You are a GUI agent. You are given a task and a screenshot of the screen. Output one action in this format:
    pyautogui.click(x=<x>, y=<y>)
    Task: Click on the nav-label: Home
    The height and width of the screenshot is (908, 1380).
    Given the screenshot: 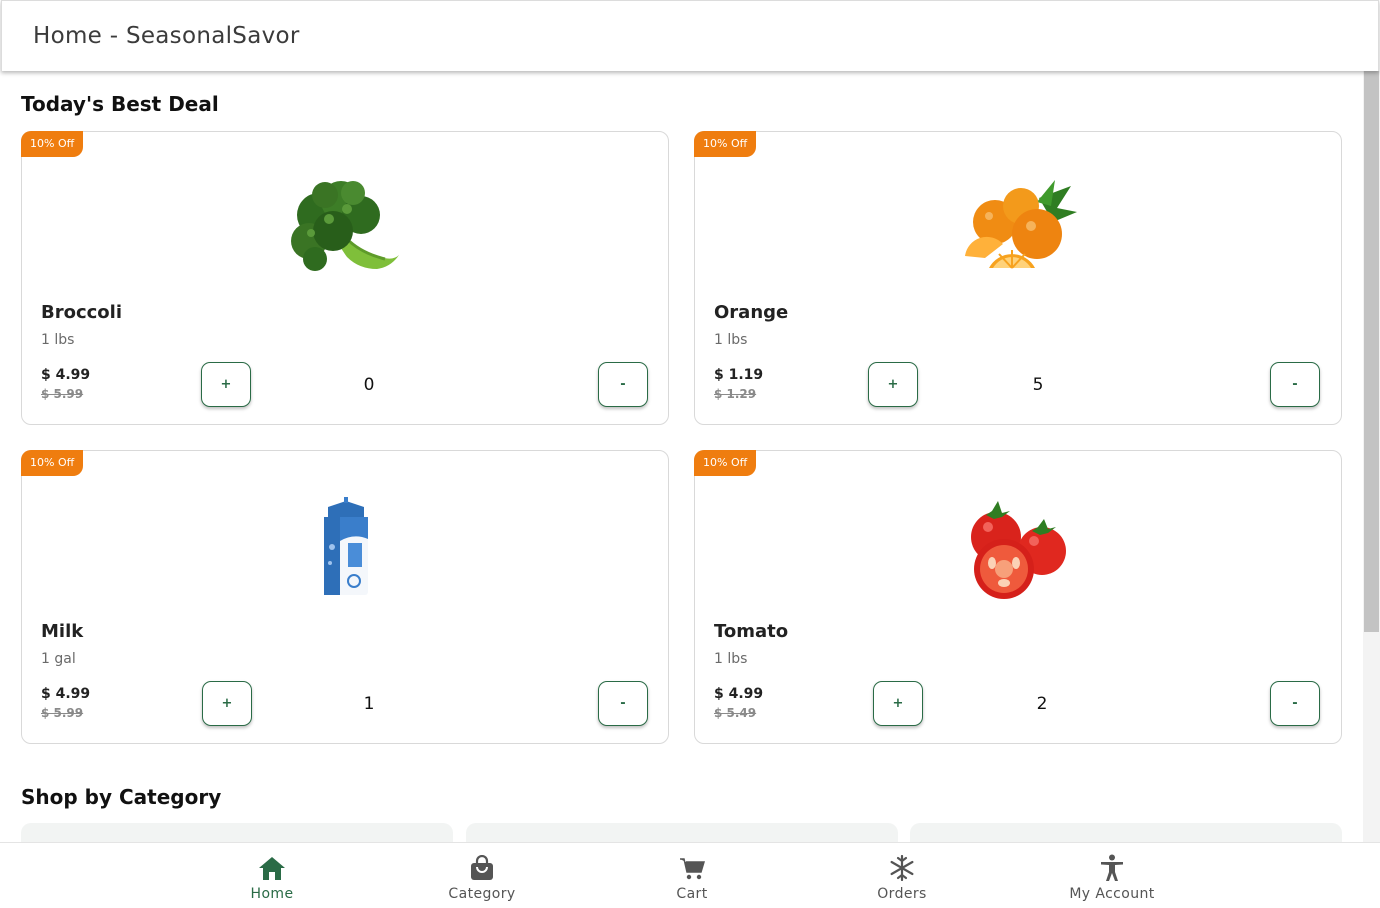 What is the action you would take?
    pyautogui.click(x=272, y=894)
    